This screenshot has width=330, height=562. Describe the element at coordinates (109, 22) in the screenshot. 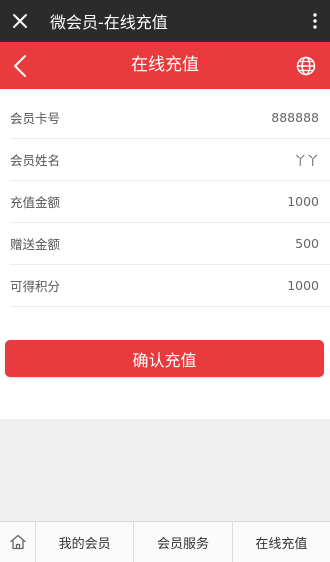

I see `wechat-page-title: 微会员-在线充值` at that location.